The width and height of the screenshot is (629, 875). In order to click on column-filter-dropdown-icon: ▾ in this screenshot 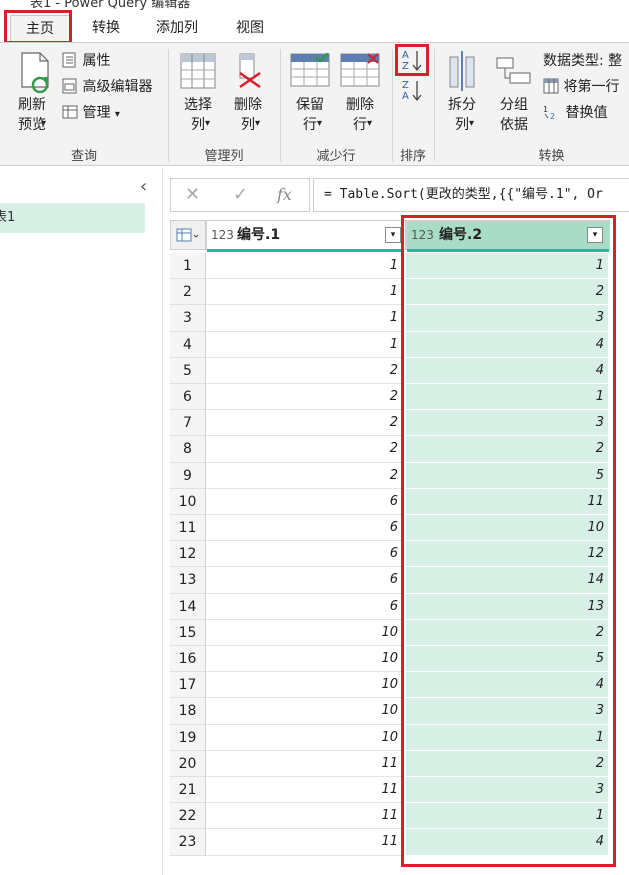, I will do `click(393, 235)`.